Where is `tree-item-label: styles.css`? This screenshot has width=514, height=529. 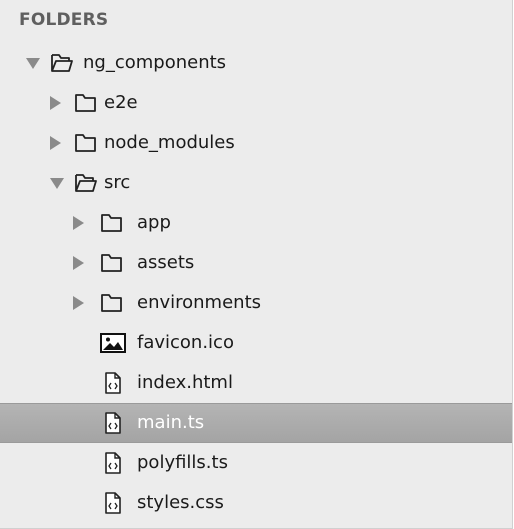
tree-item-label: styles.css is located at coordinates (180, 502).